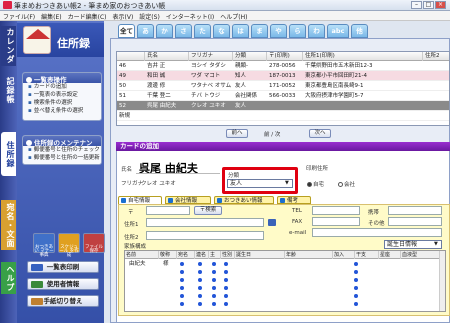 Image resolution: width=450 pixels, height=323 pixels. I want to click on tab-na: な, so click(221, 31).